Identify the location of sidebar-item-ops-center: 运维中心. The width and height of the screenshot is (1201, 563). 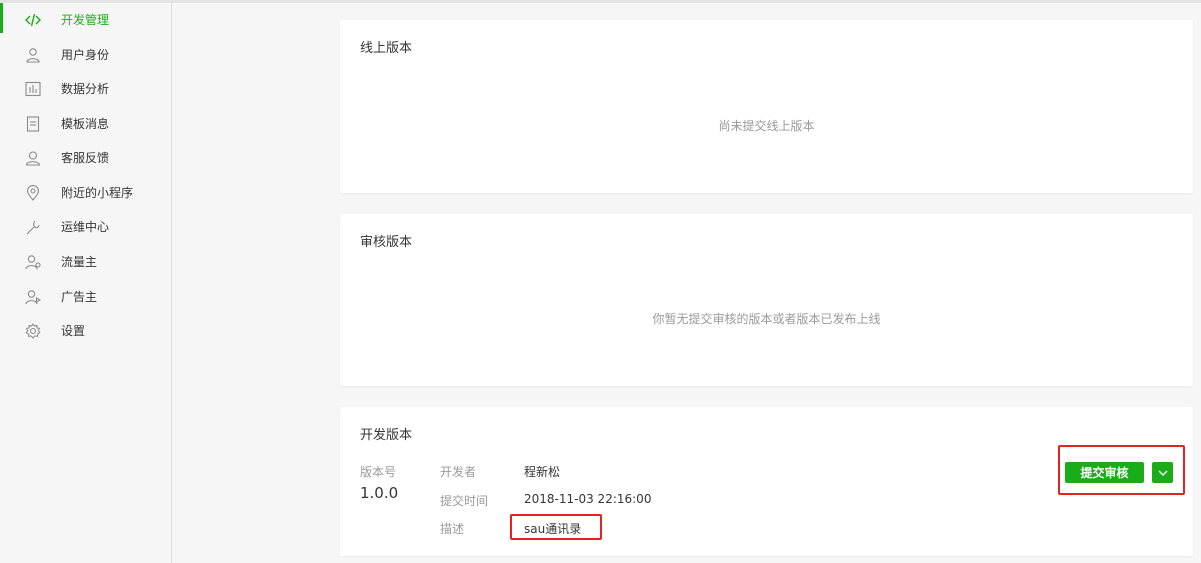
(85, 227).